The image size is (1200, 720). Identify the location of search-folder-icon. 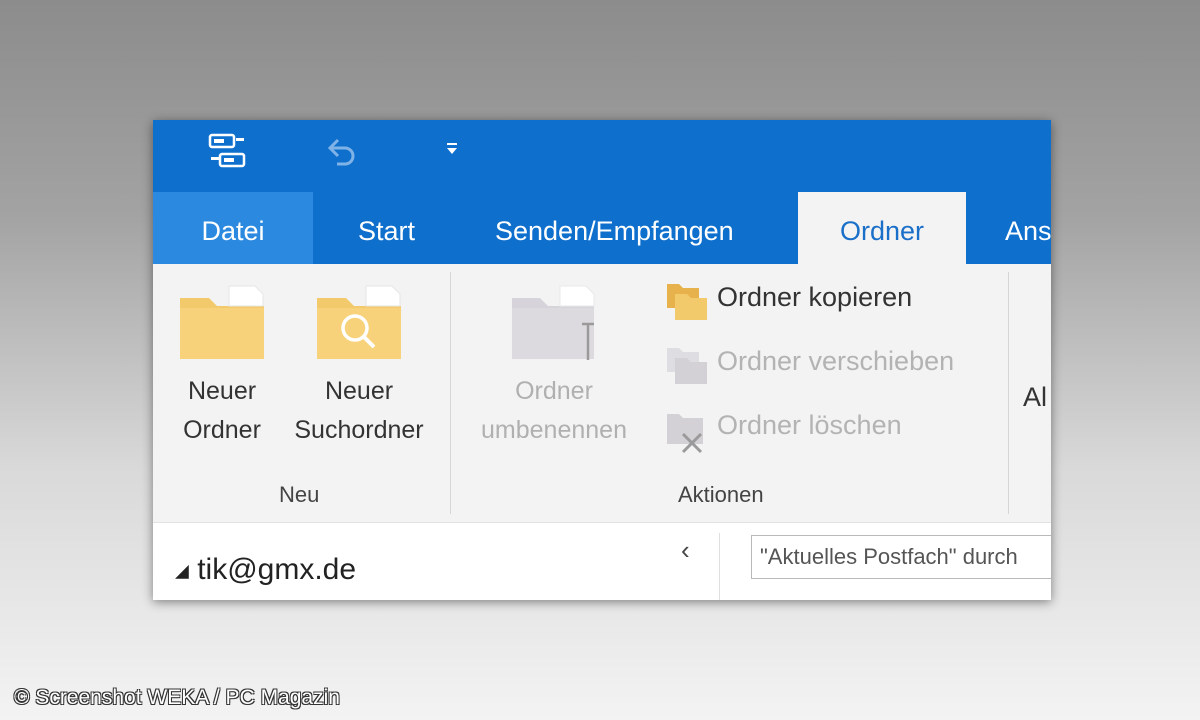
(359, 322).